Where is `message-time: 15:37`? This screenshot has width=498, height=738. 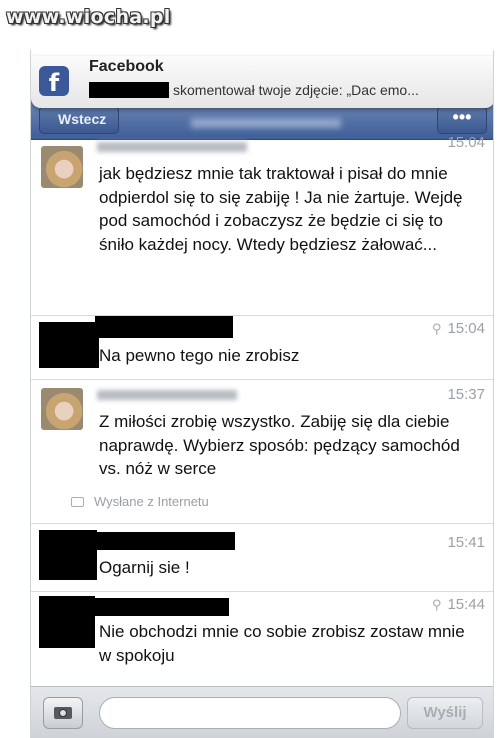
message-time: 15:37 is located at coordinates (466, 394).